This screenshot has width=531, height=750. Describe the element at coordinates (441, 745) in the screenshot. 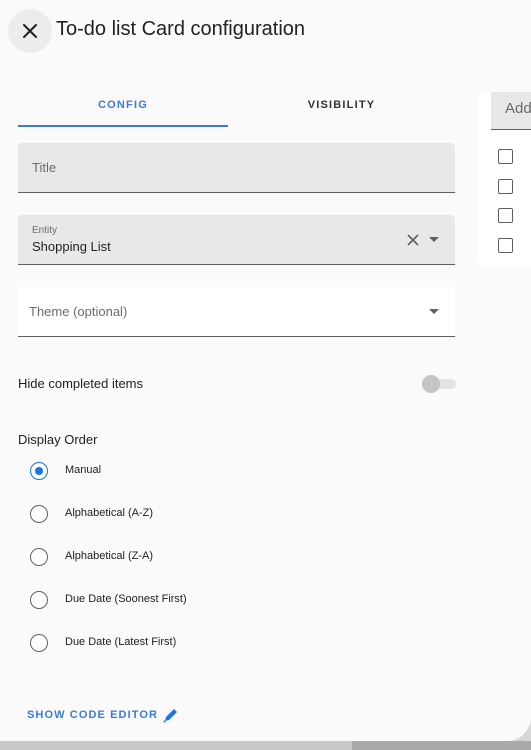

I see `backdrop-shade` at that location.